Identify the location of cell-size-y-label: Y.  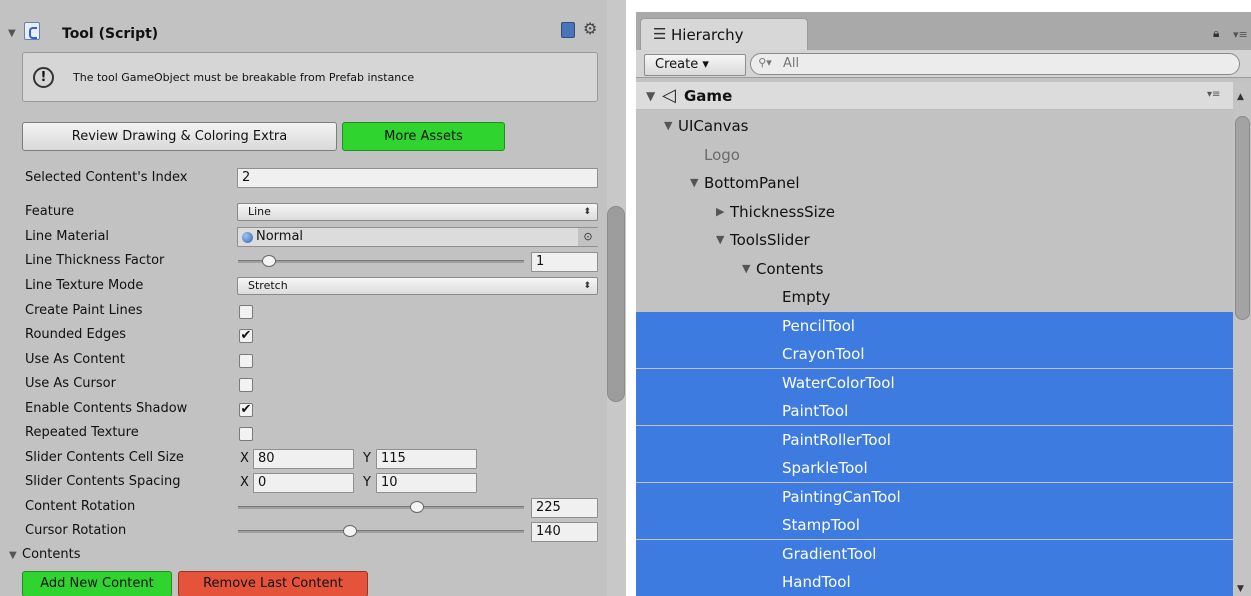
(367, 458).